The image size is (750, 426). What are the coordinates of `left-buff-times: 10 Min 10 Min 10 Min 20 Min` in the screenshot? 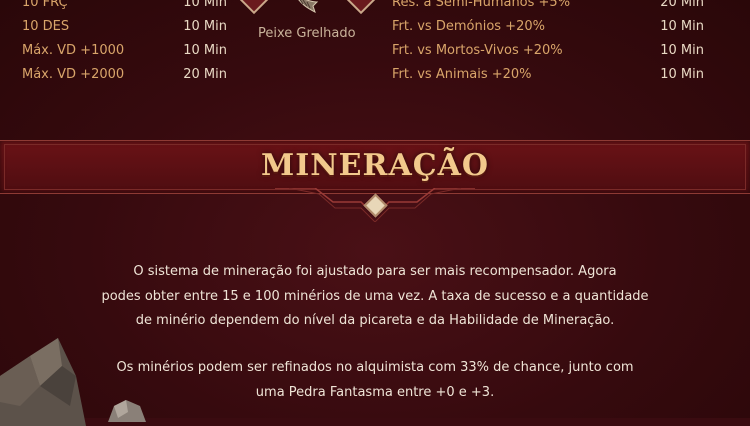 It's located at (188, 43).